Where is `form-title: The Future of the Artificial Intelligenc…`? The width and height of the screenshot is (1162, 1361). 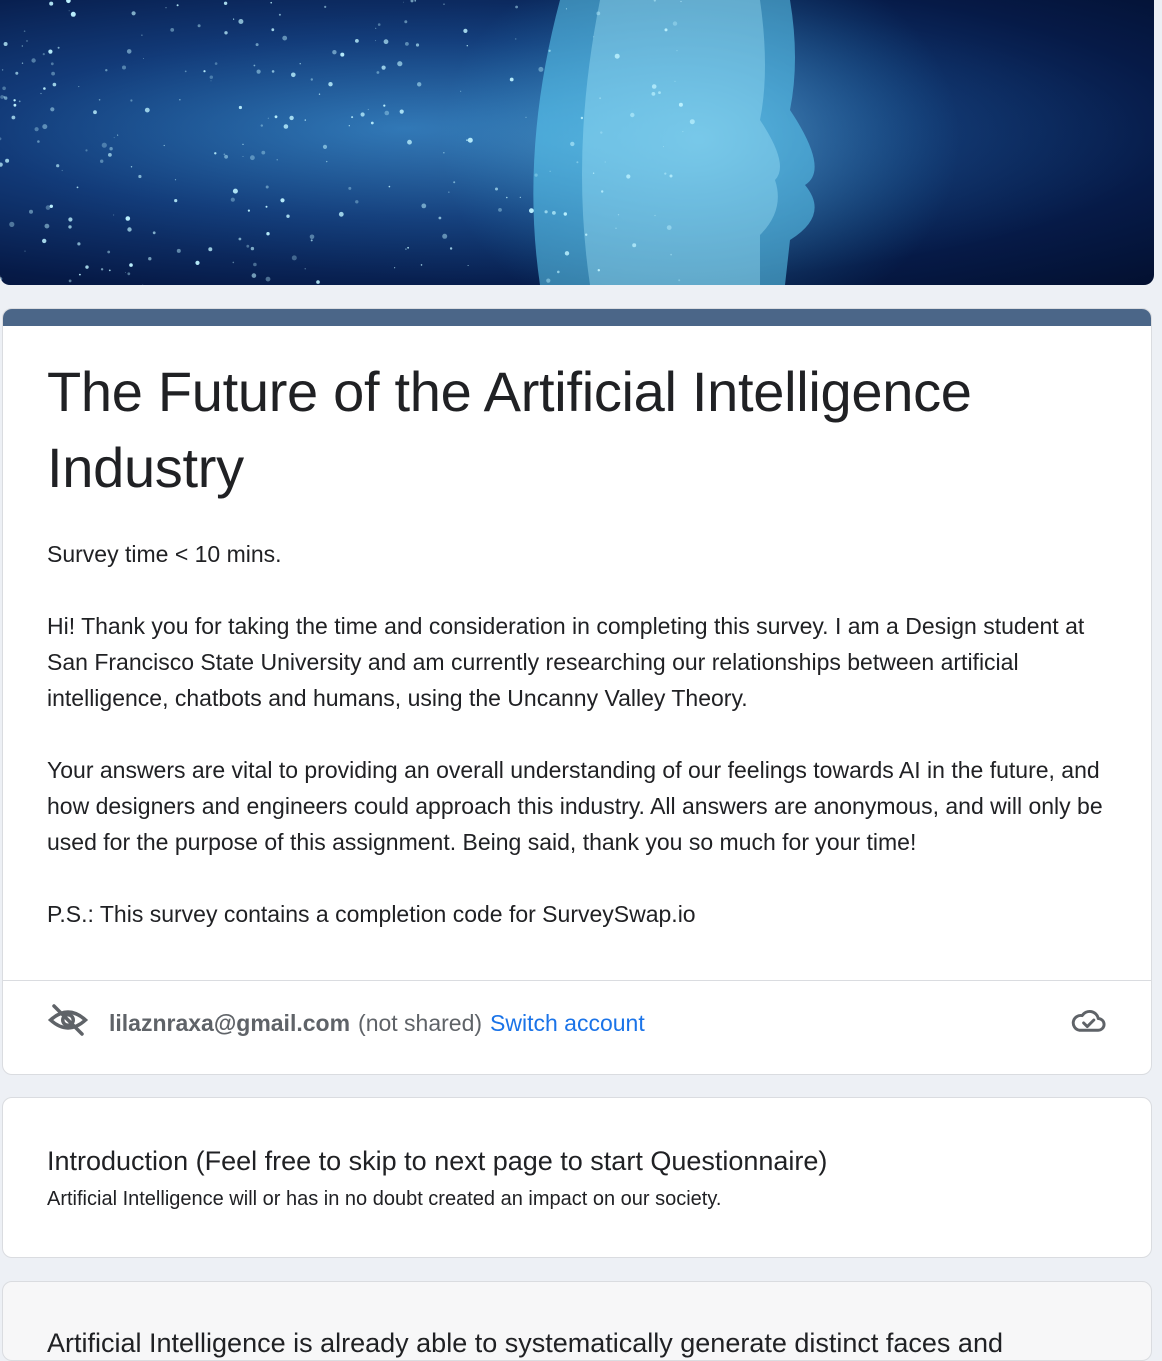
form-title: The Future of the Artificial Intelligenc… is located at coordinates (509, 429).